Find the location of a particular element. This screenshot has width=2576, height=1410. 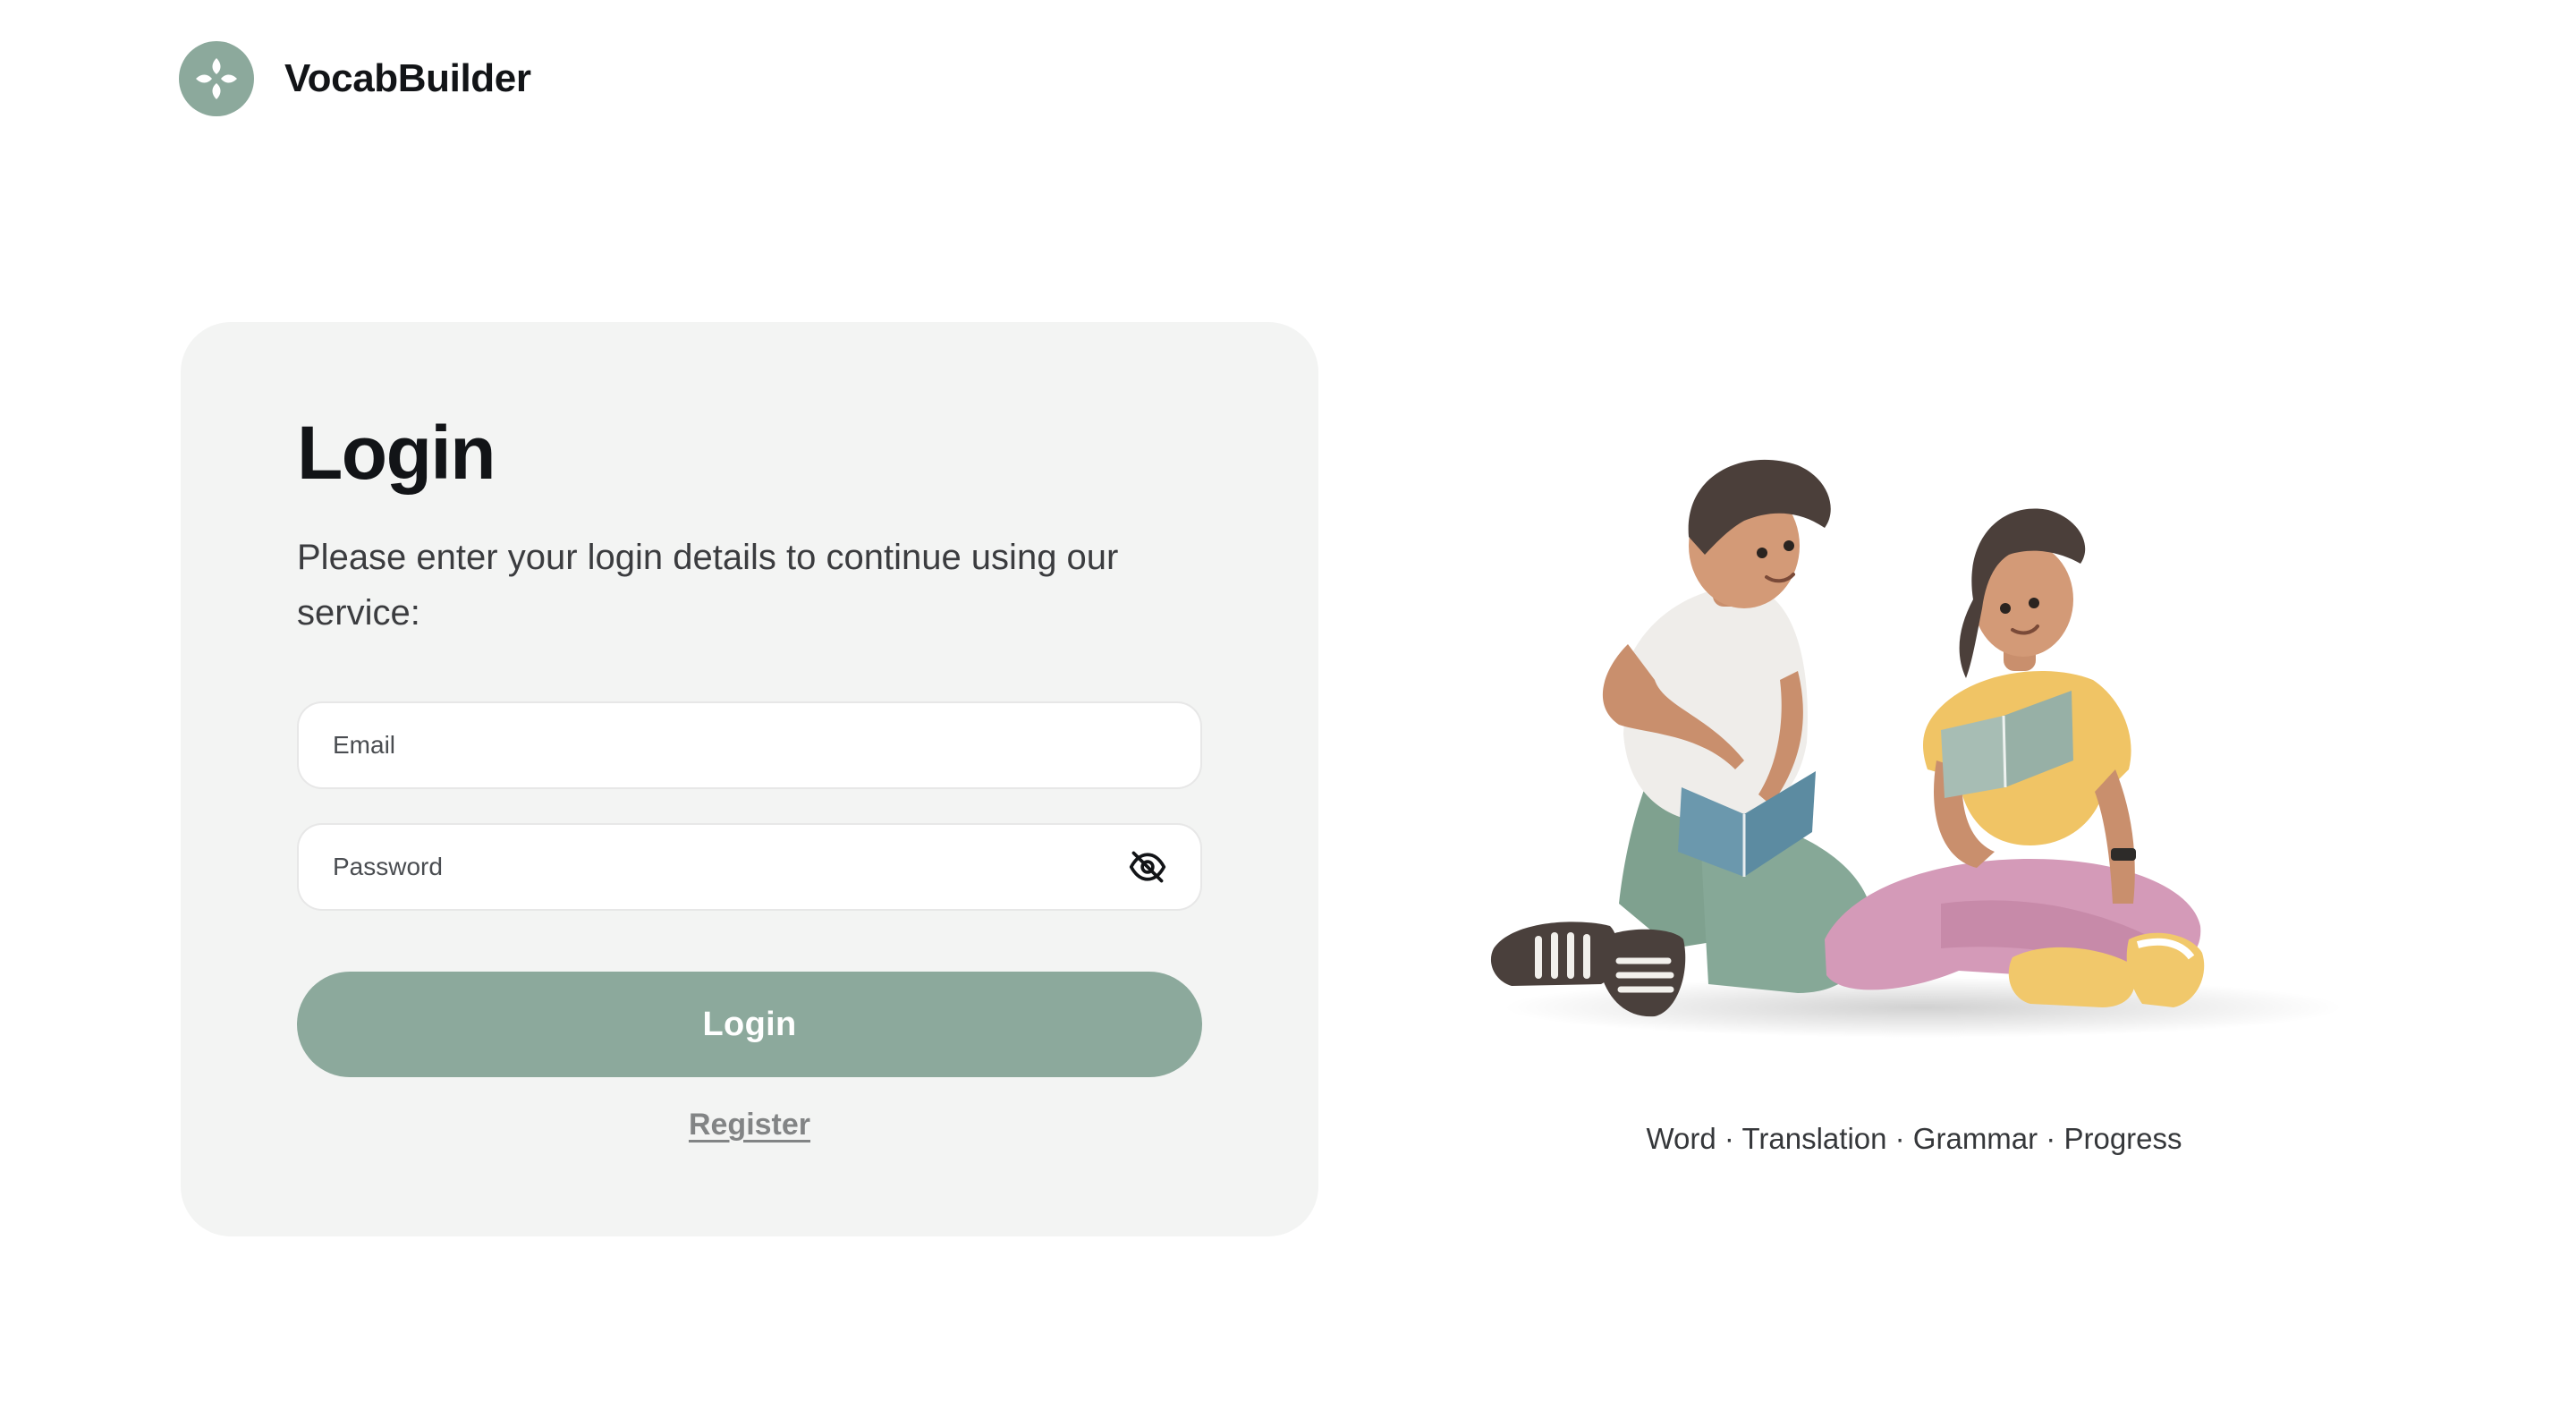

email-field is located at coordinates (749, 745).